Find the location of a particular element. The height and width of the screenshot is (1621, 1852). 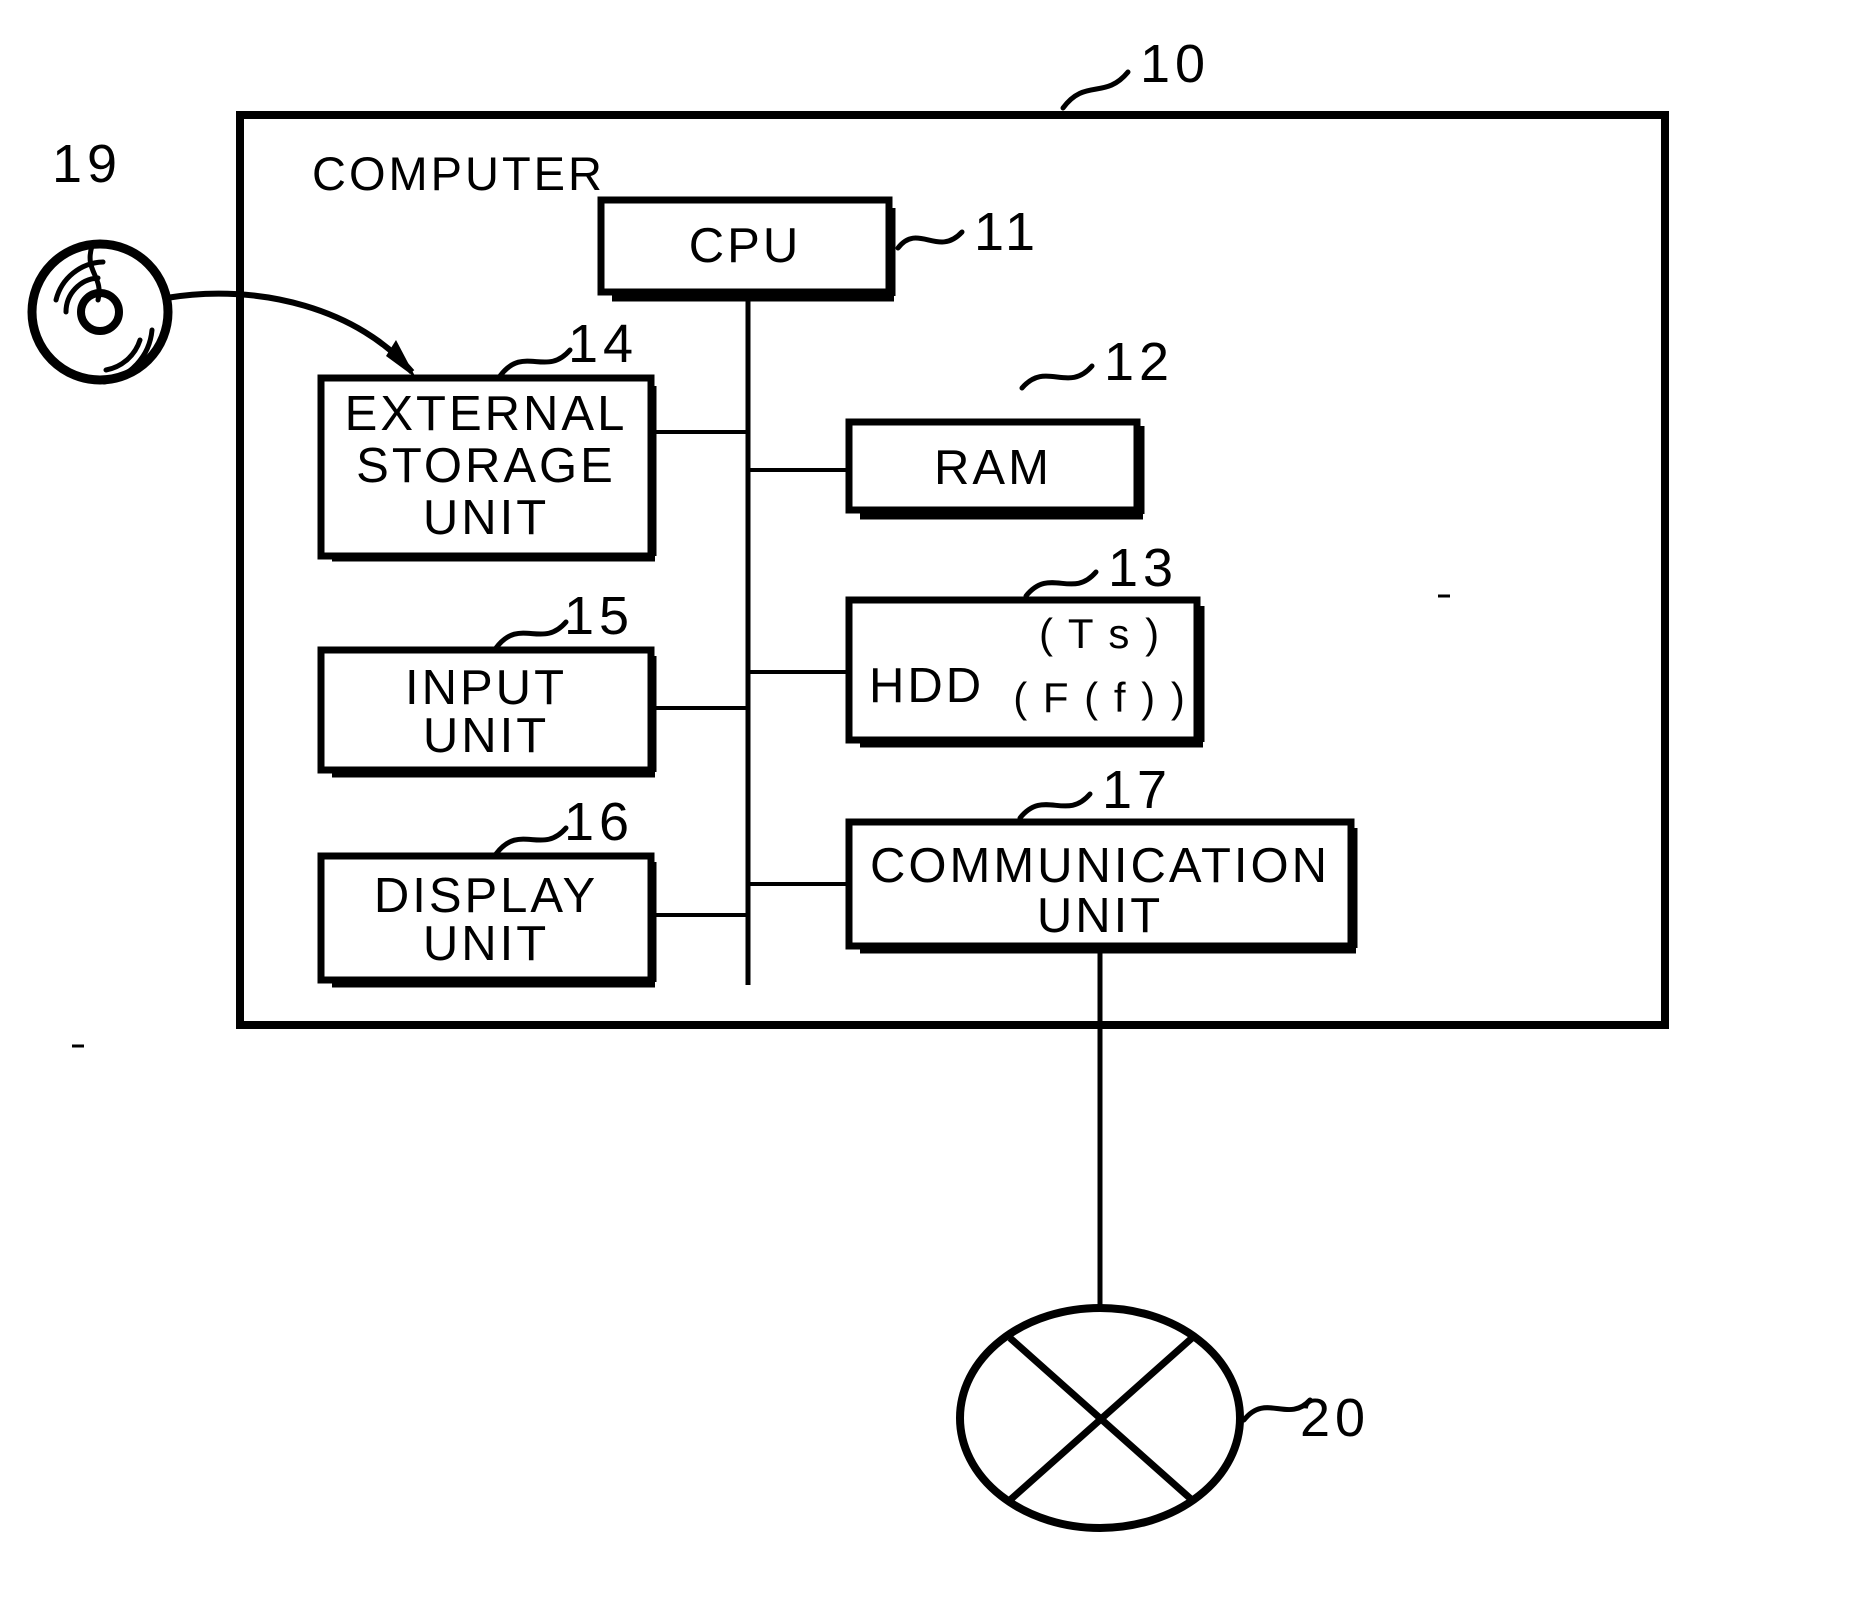

ref-10: 10 is located at coordinates (1175, 64).